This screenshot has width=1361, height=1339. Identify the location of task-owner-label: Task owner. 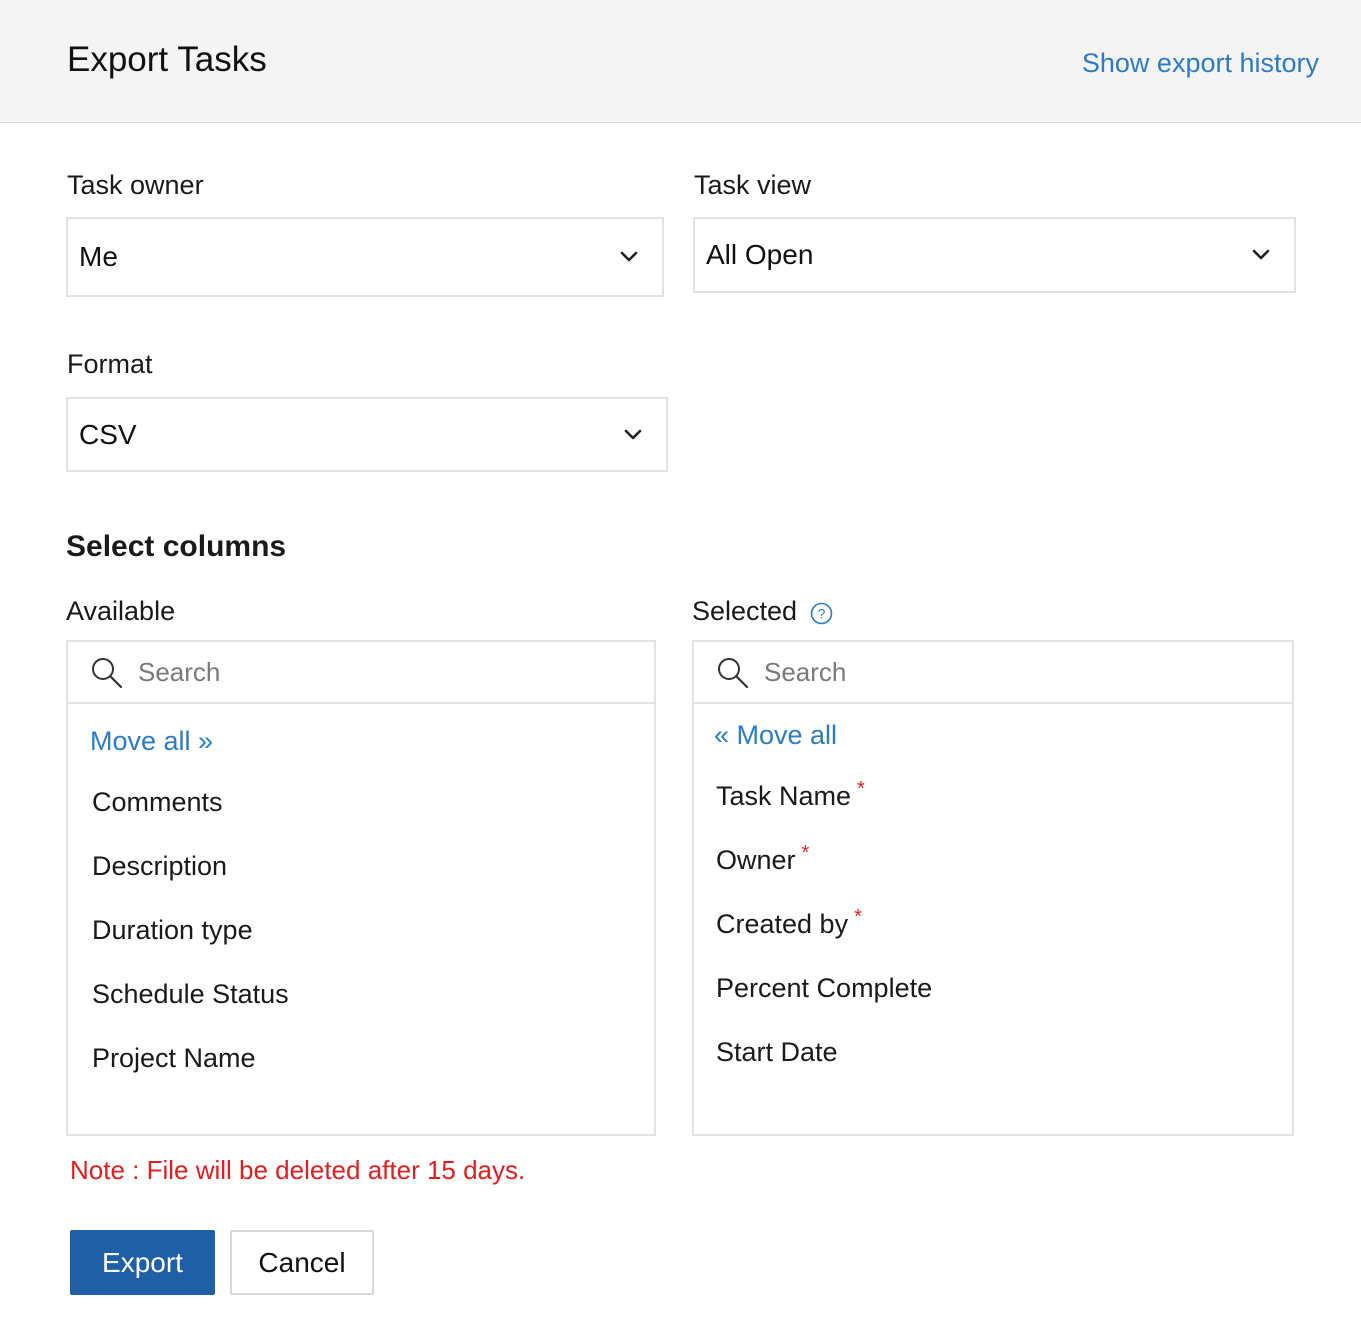
(135, 185).